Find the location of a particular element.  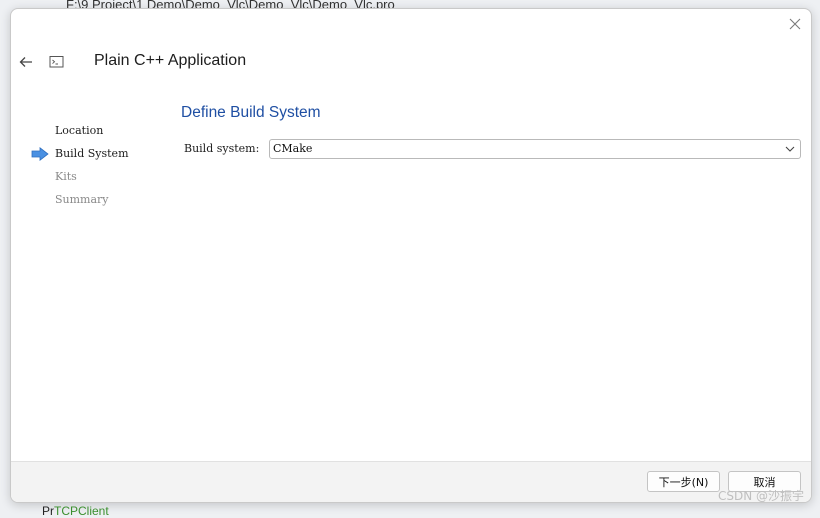

wizard-title: Plain C++ Application is located at coordinates (170, 60).